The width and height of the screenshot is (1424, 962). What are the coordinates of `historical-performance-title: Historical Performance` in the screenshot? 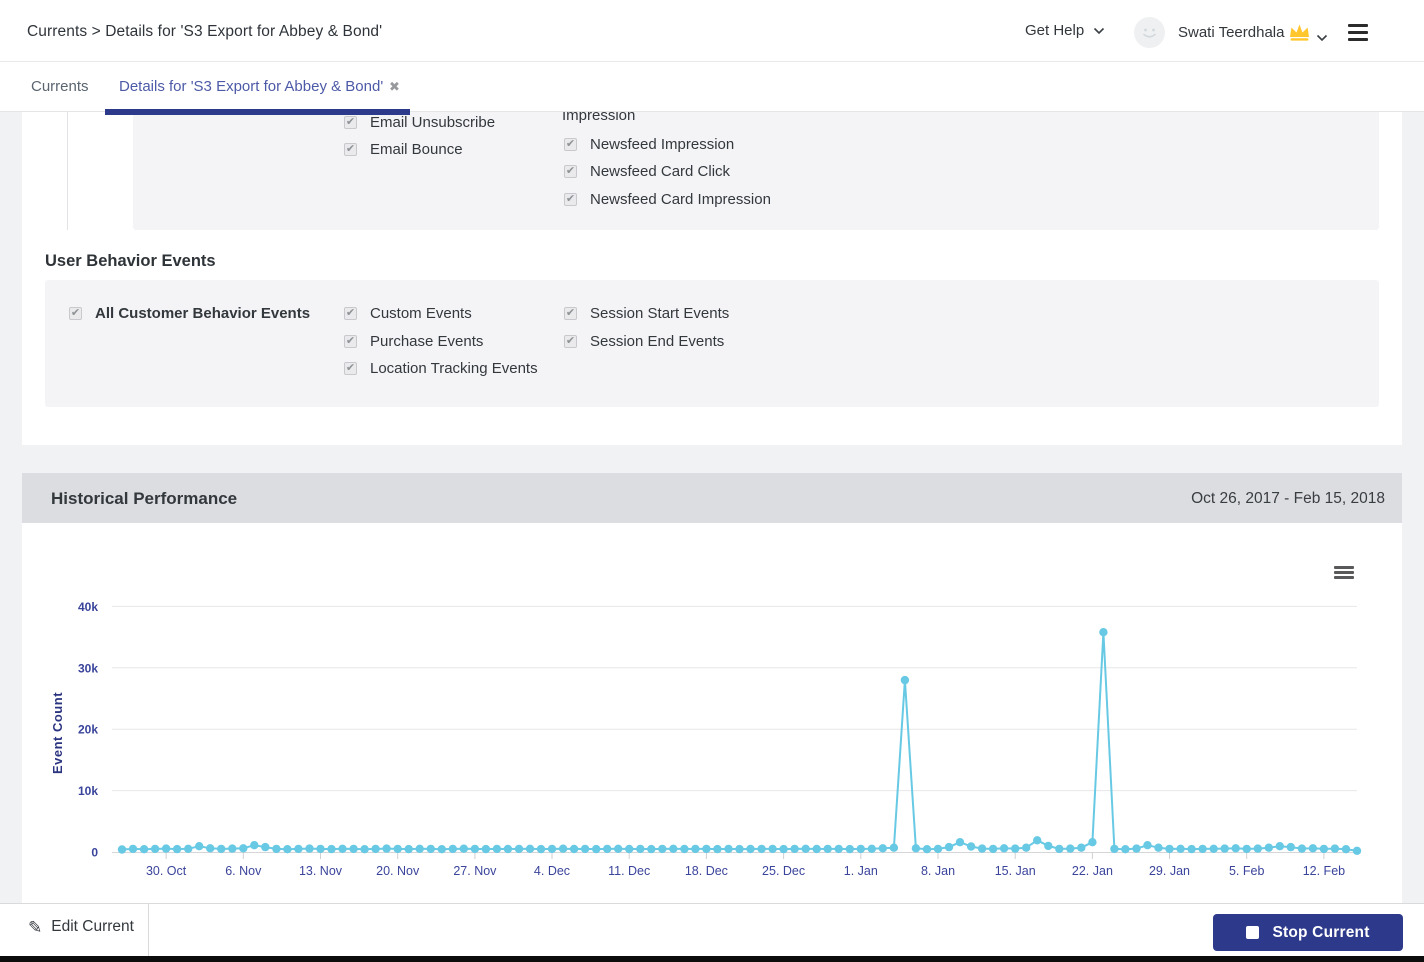 It's located at (144, 498).